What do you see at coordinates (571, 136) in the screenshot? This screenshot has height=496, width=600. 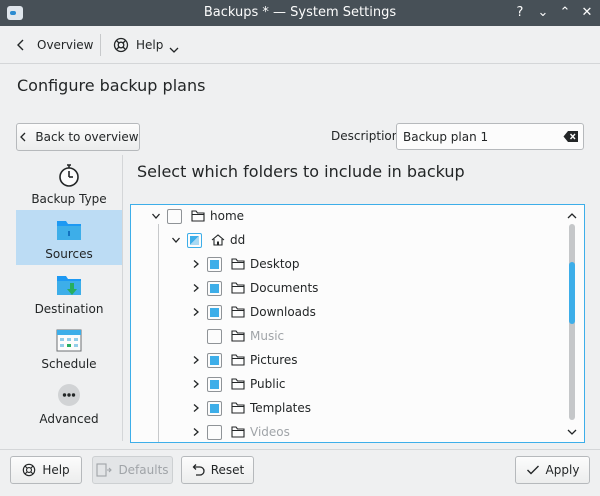 I see `clear-text-icon` at bounding box center [571, 136].